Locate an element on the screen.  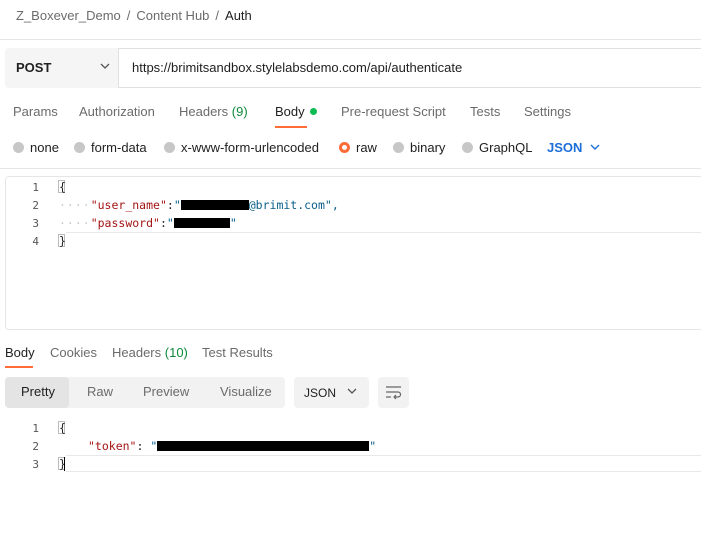
radio-raw-label: raw is located at coordinates (366, 147).